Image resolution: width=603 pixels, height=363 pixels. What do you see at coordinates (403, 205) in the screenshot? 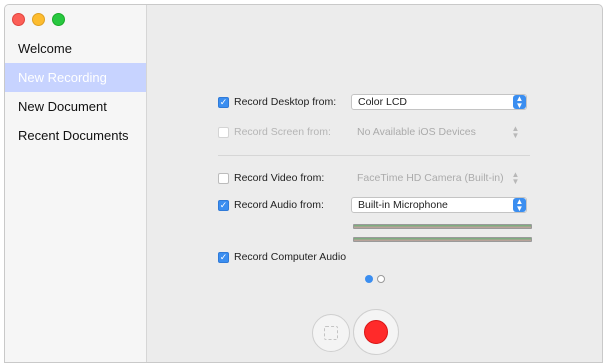
I see `audio-source-value: Built-in Microphone` at bounding box center [403, 205].